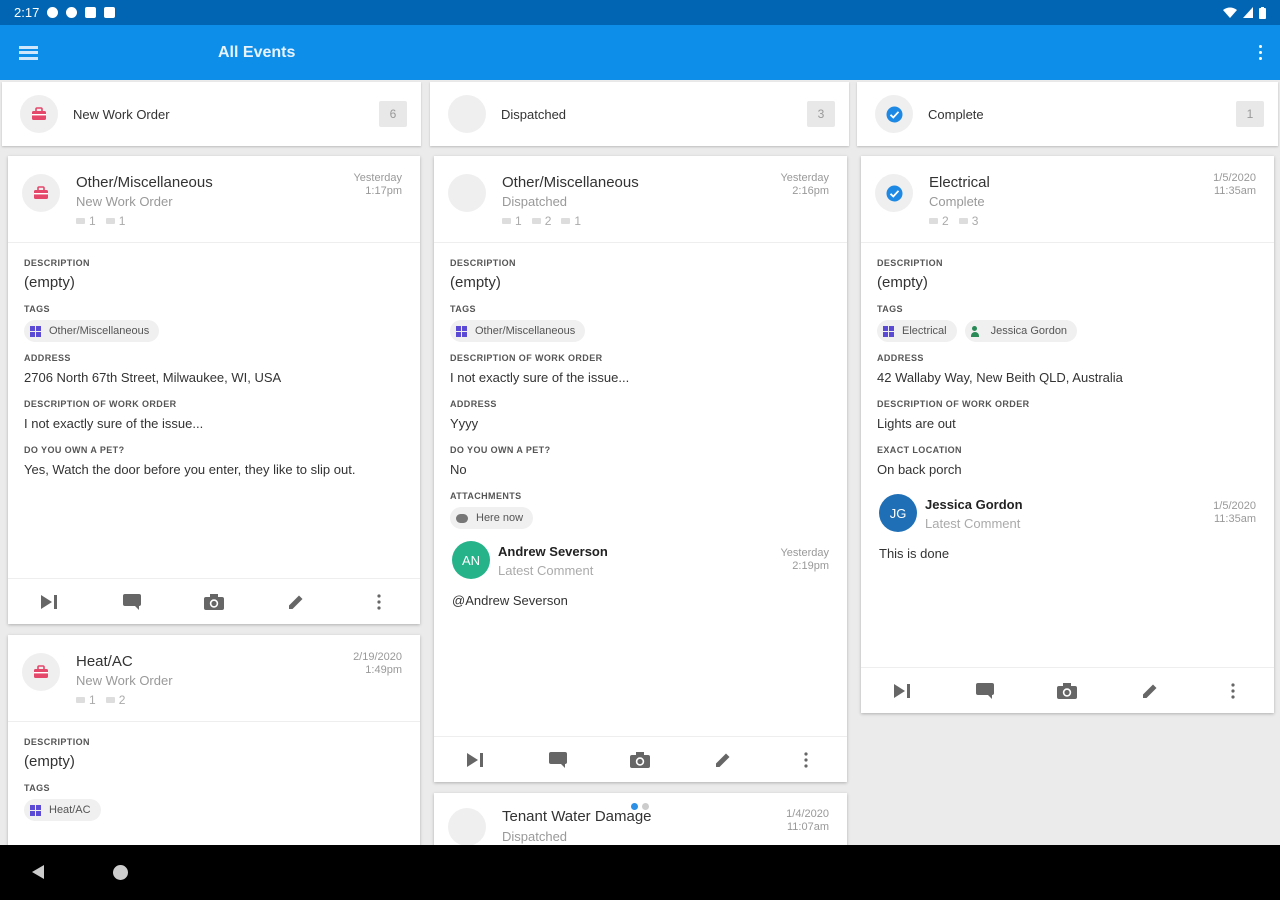 The height and width of the screenshot is (900, 1280). Describe the element at coordinates (467, 114) in the screenshot. I see `column-avatar` at that location.